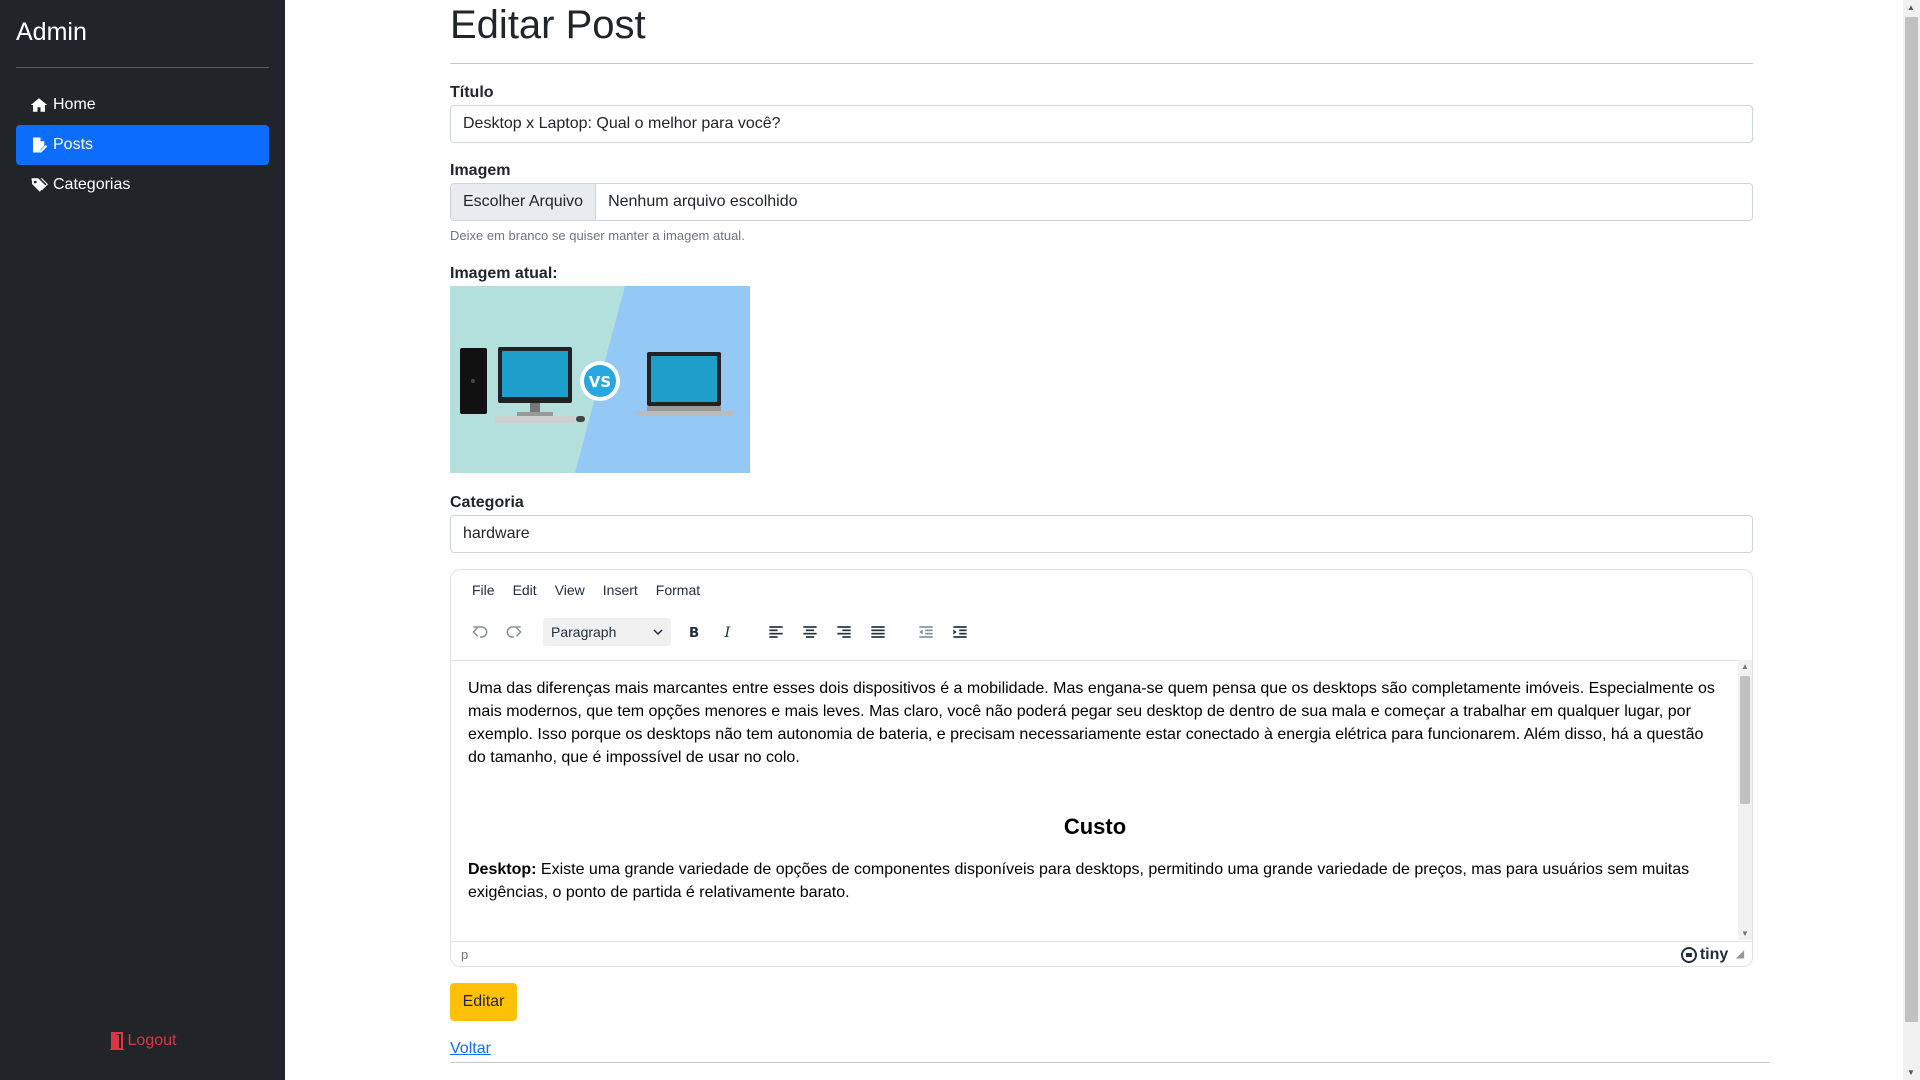 The width and height of the screenshot is (1920, 1080). Describe the element at coordinates (570, 590) in the screenshot. I see `menu-view: View` at that location.